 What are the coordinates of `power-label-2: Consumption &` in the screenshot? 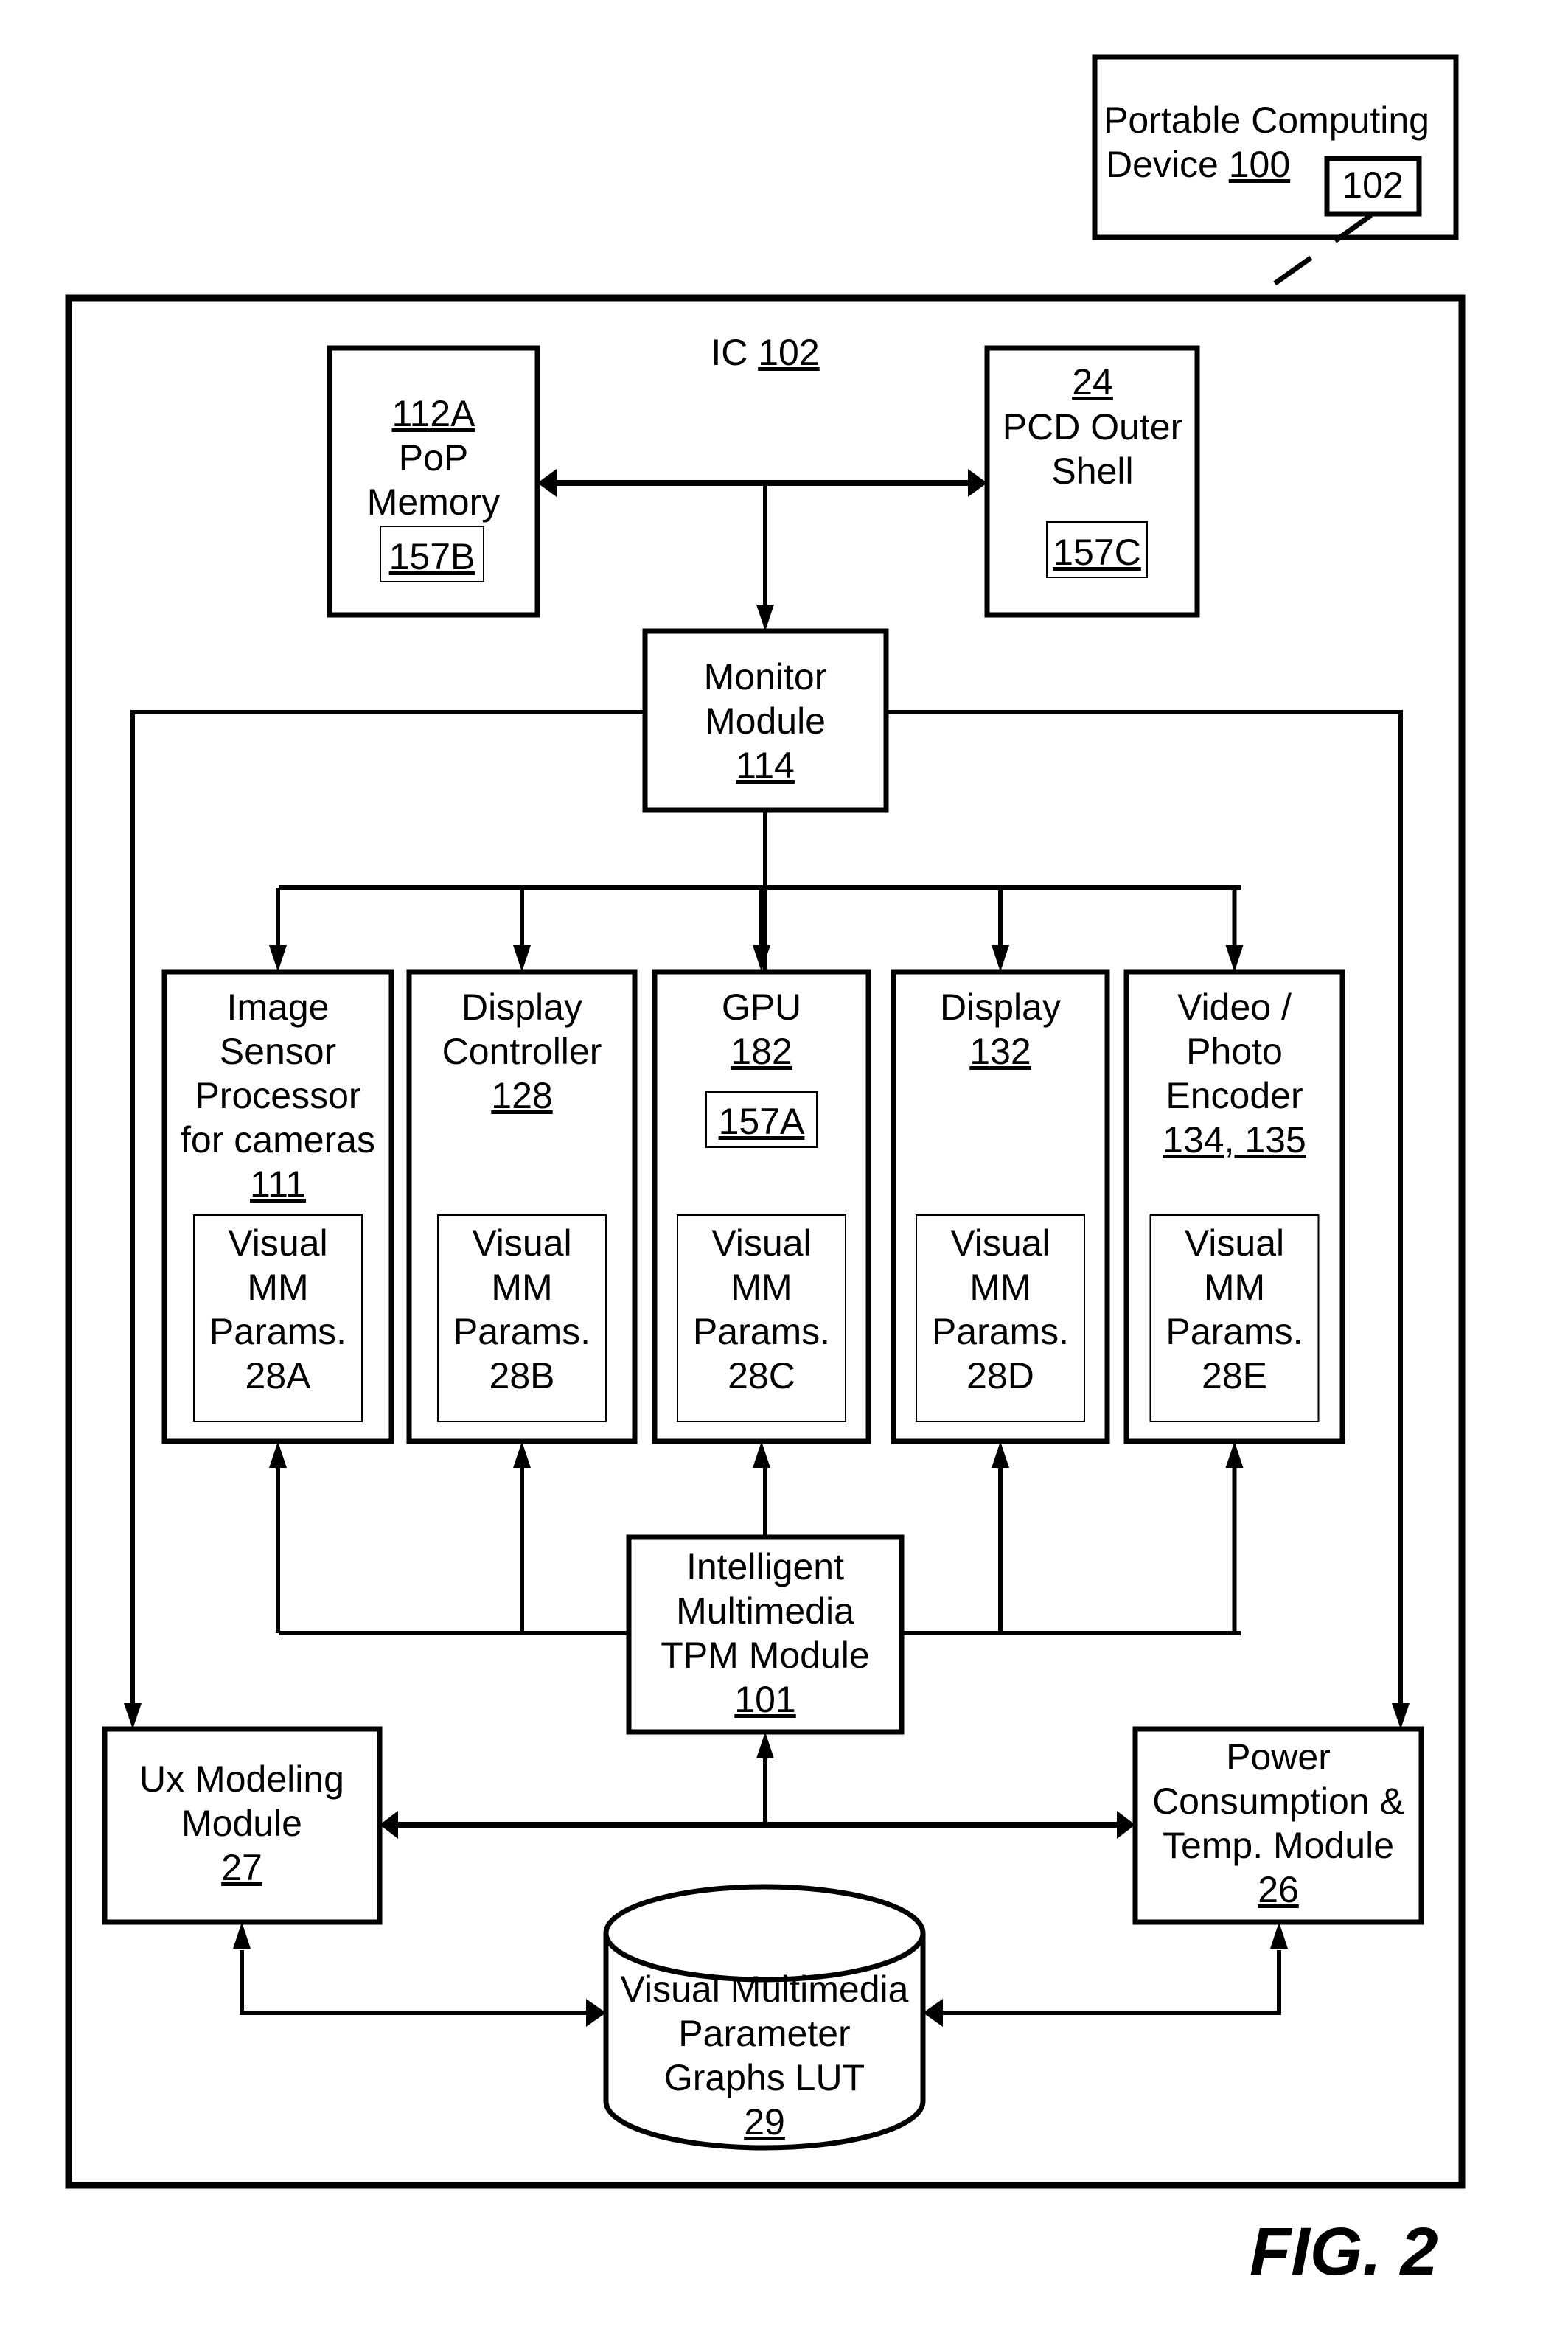 It's located at (1278, 1801).